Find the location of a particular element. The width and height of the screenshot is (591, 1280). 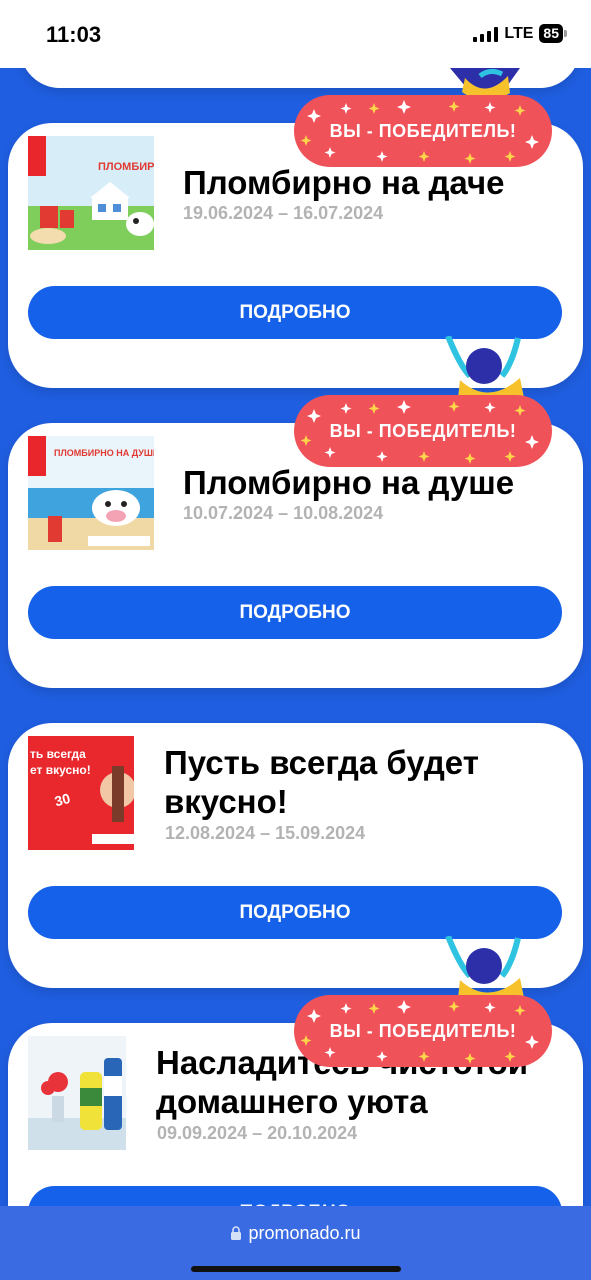

browser-address-bar: promonado.ru is located at coordinates (295, 1243).